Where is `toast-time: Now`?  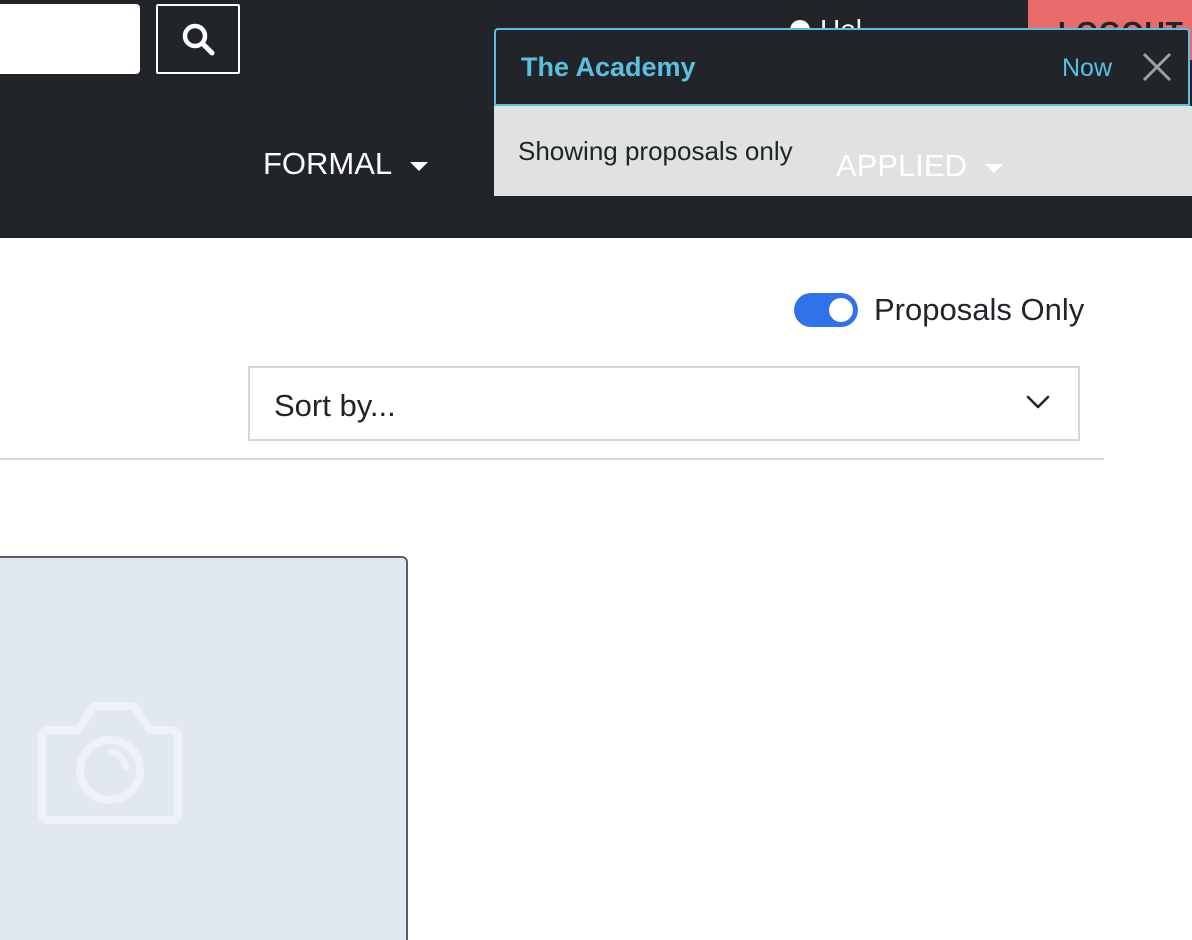
toast-time: Now is located at coordinates (1087, 68).